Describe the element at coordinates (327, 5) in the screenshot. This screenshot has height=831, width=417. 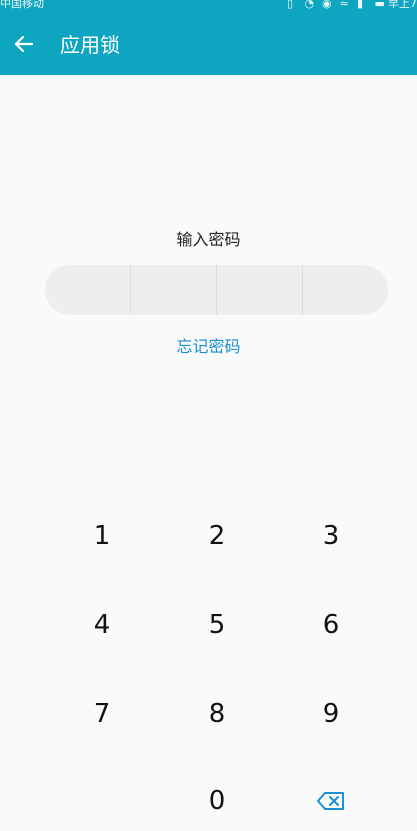
I see `eye-icon: ◉` at that location.